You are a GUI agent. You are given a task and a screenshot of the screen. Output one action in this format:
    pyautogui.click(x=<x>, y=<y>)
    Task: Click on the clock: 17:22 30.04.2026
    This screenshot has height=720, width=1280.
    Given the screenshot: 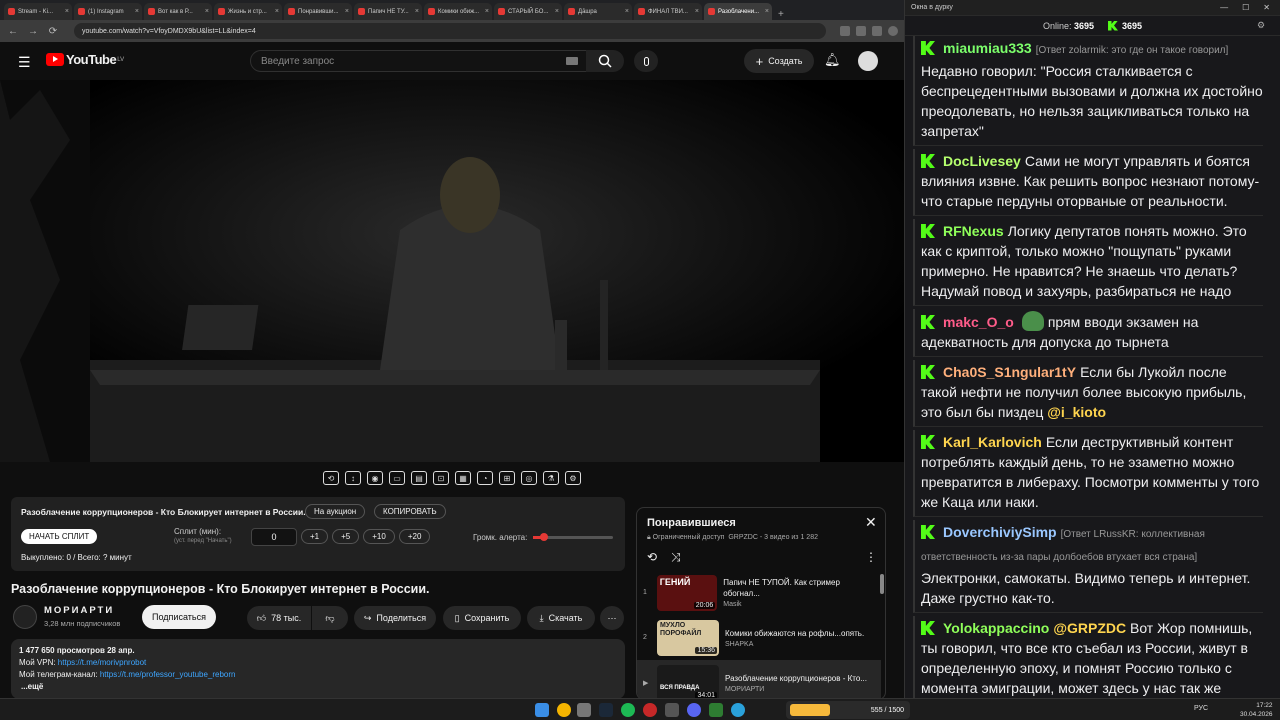 What is the action you would take?
    pyautogui.click(x=1256, y=710)
    